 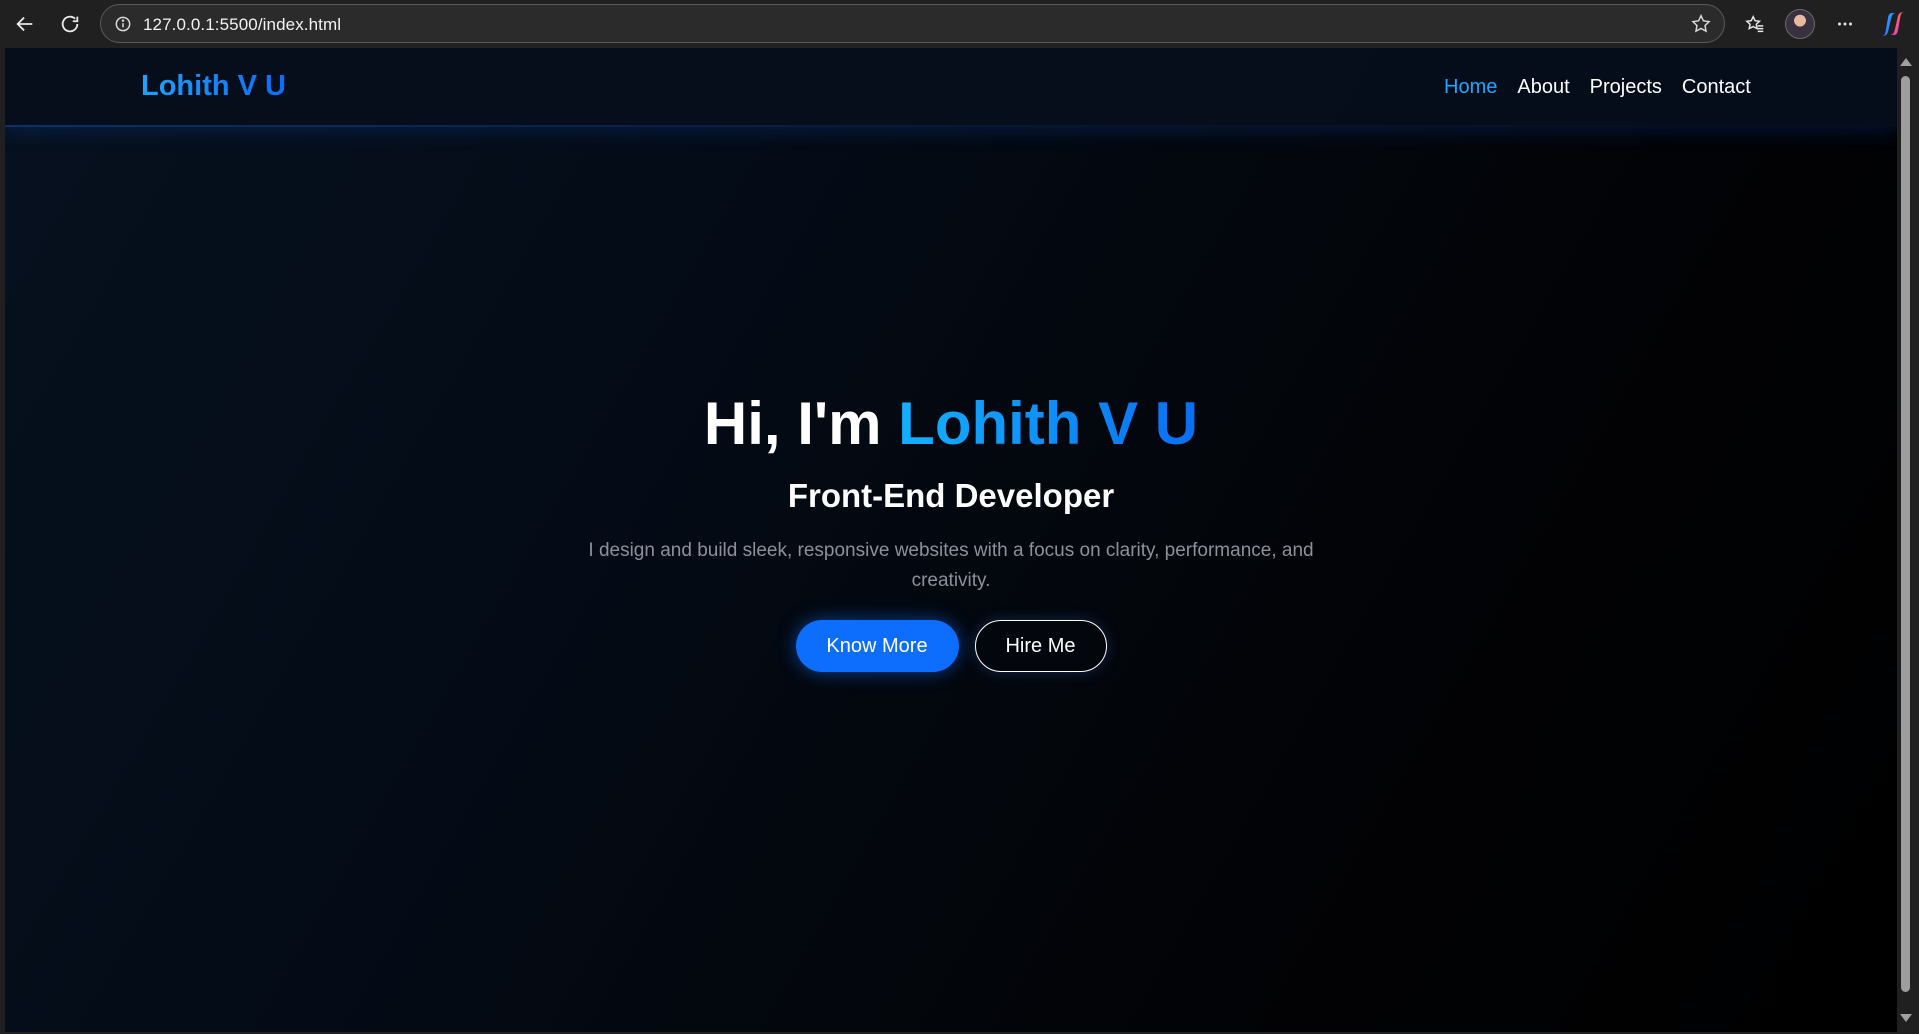 What do you see at coordinates (213, 86) in the screenshot?
I see `site-logo: Lohith V U` at bounding box center [213, 86].